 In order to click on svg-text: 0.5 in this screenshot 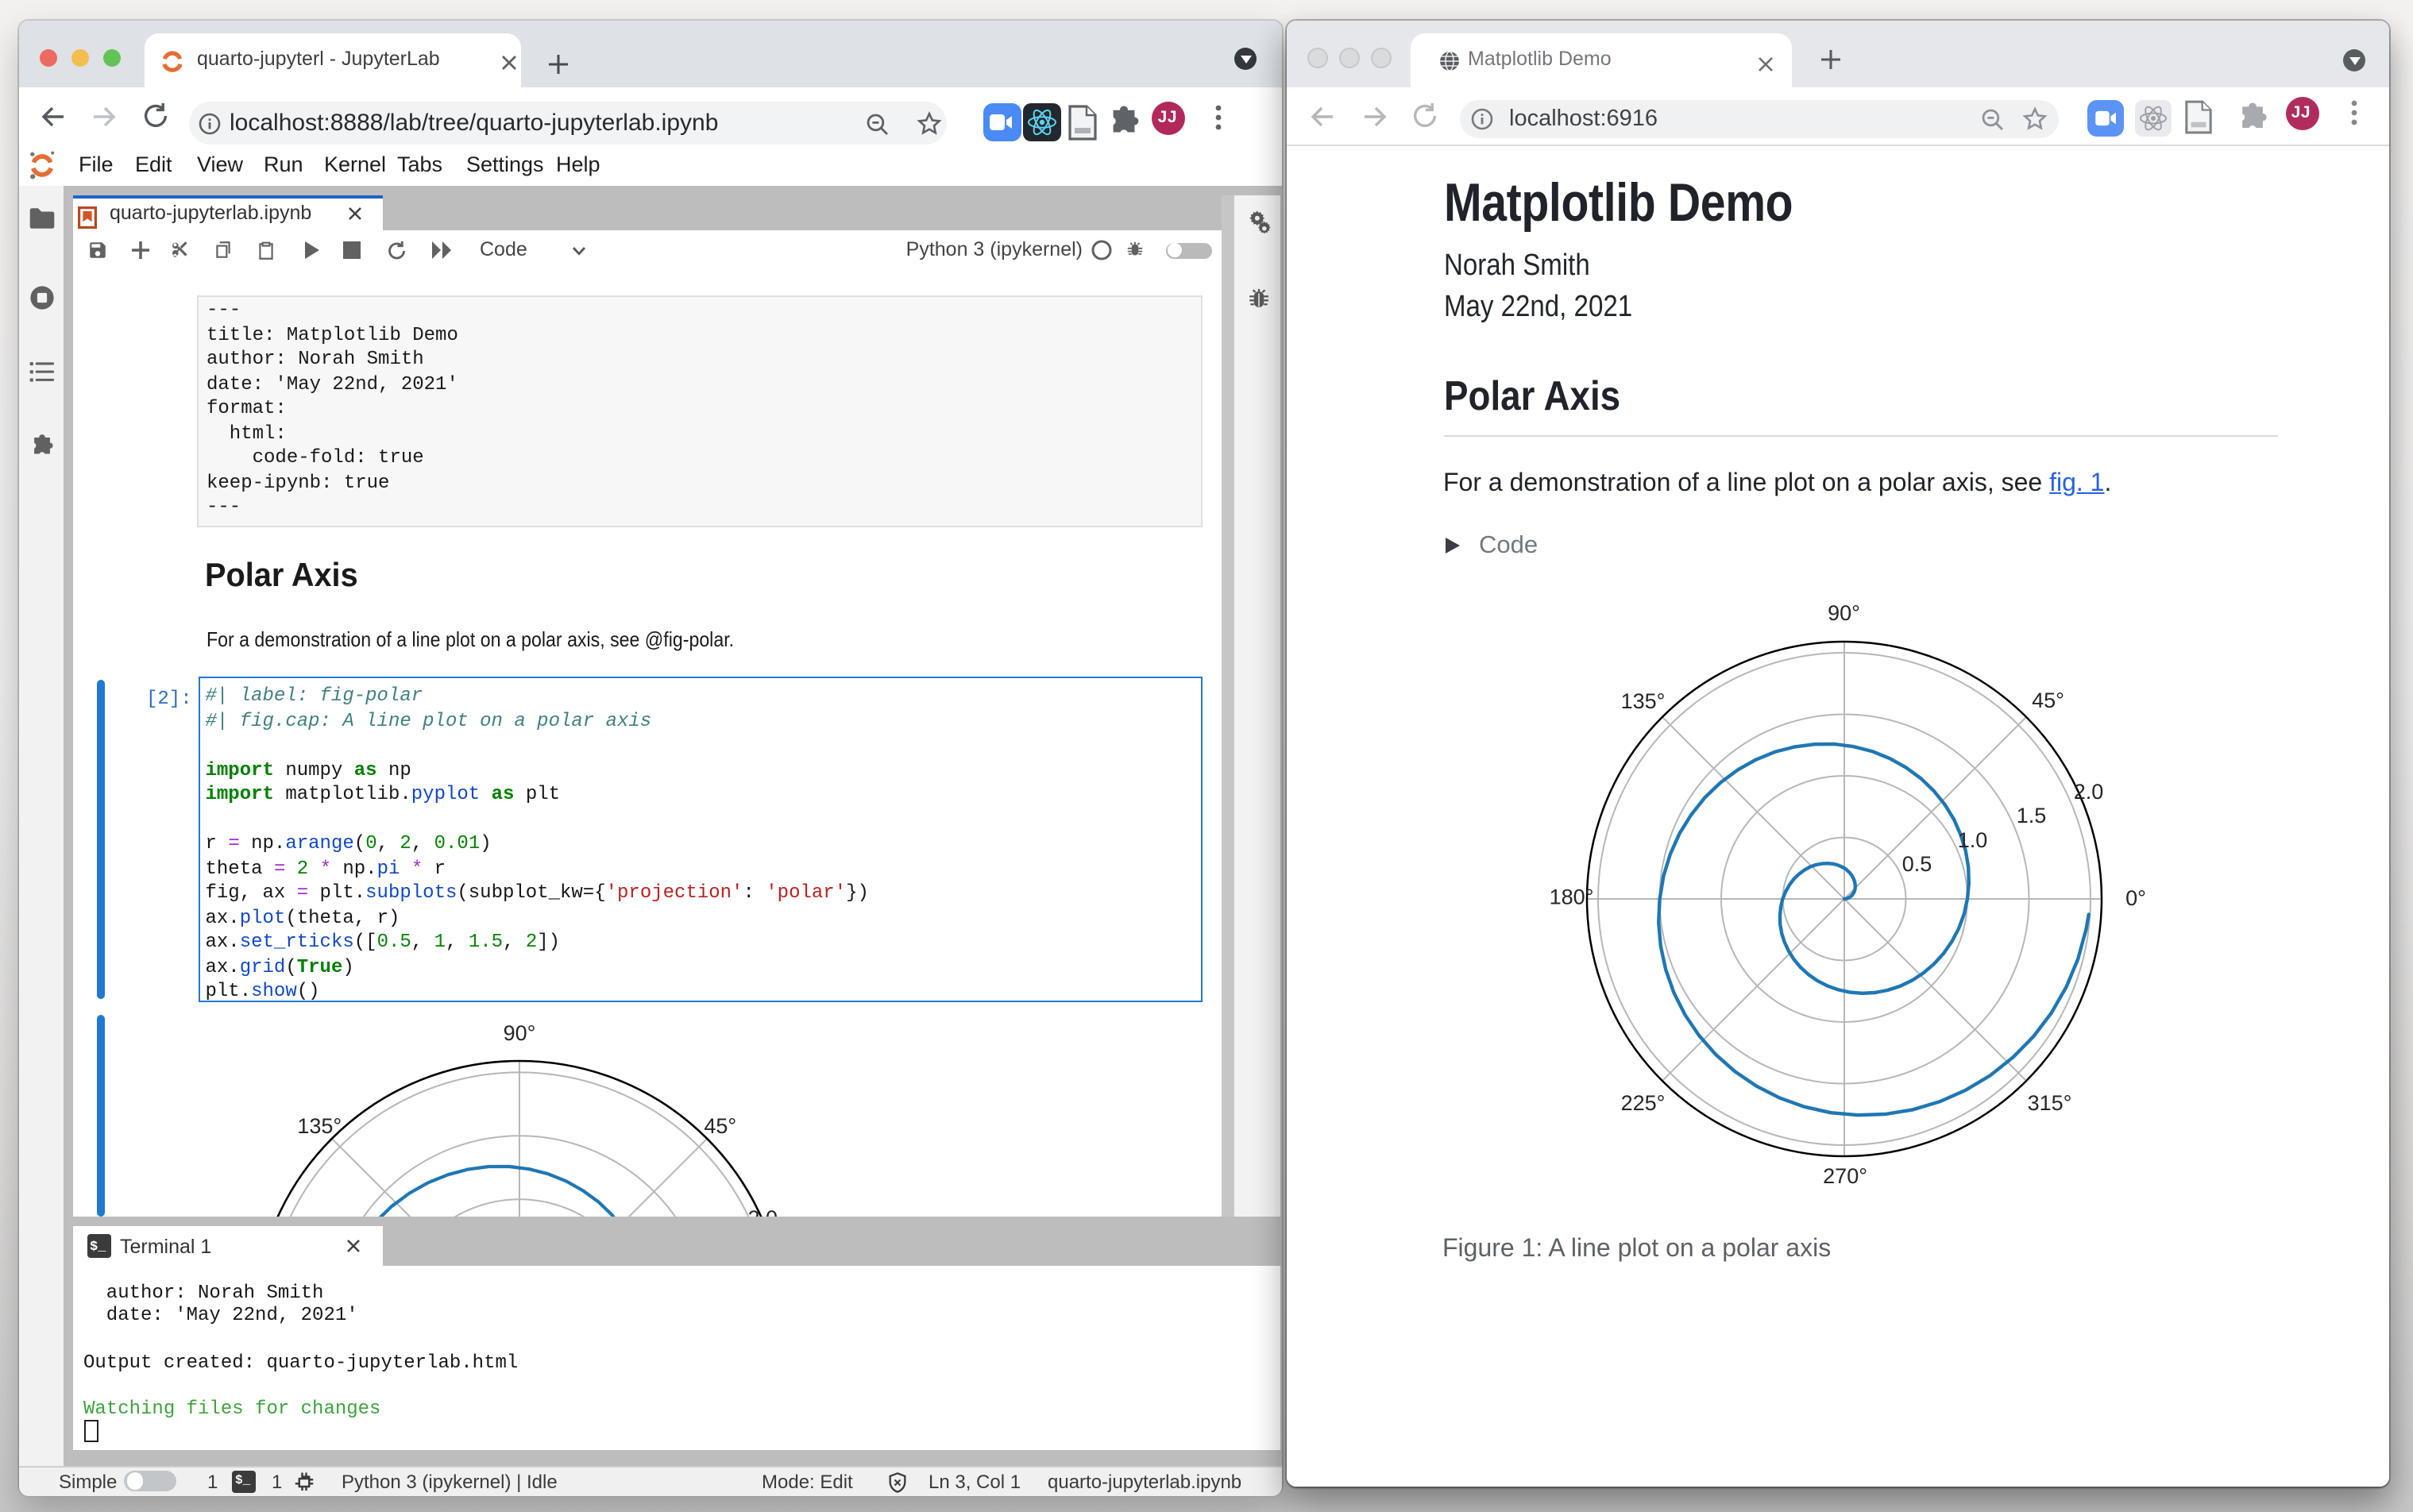, I will do `click(1916, 864)`.